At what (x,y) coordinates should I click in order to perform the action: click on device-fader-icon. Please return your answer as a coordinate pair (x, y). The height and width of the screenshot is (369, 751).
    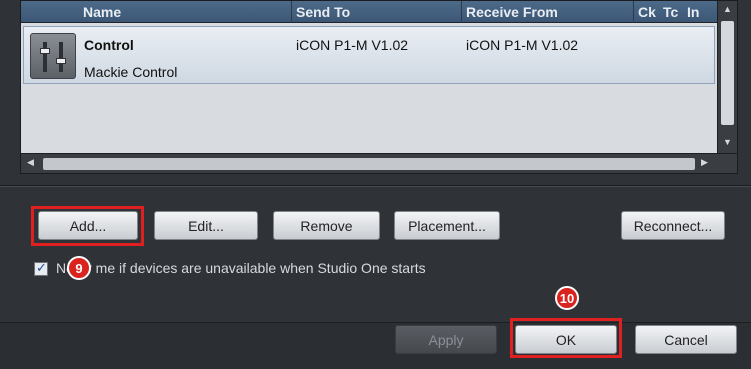
    Looking at the image, I should click on (53, 56).